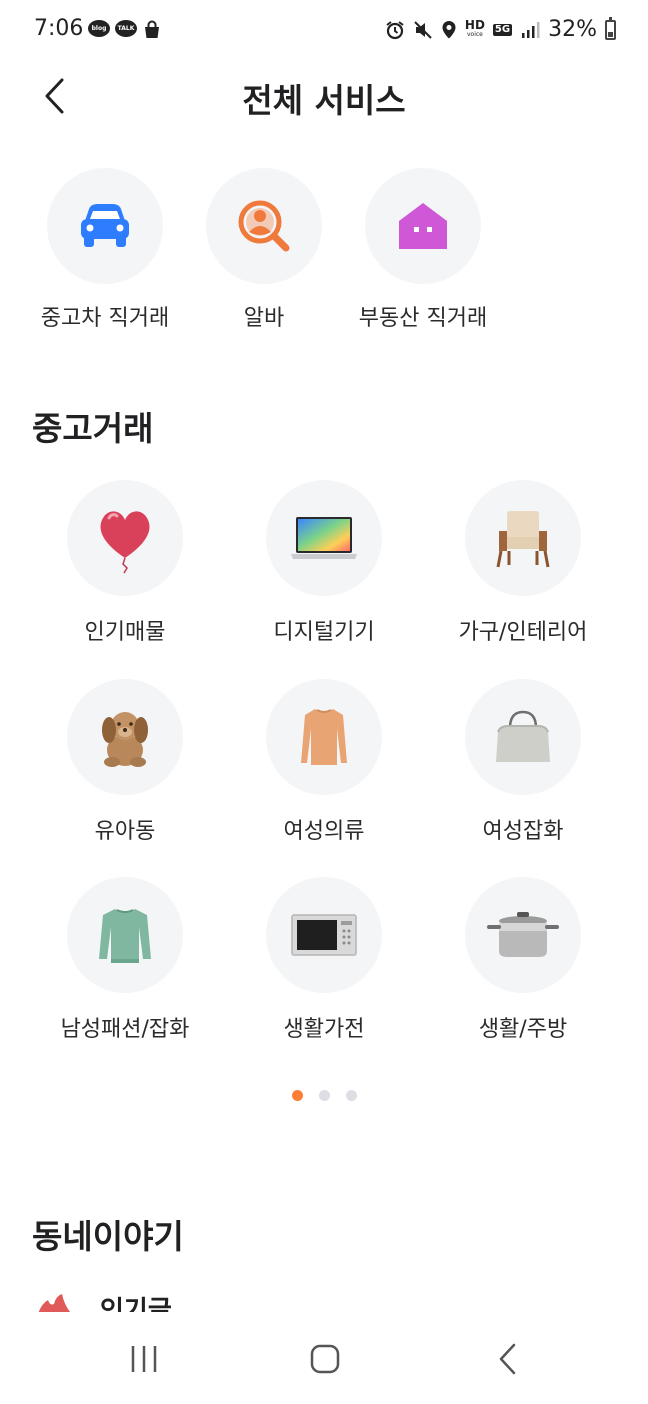  I want to click on back-icon, so click(507, 1359).